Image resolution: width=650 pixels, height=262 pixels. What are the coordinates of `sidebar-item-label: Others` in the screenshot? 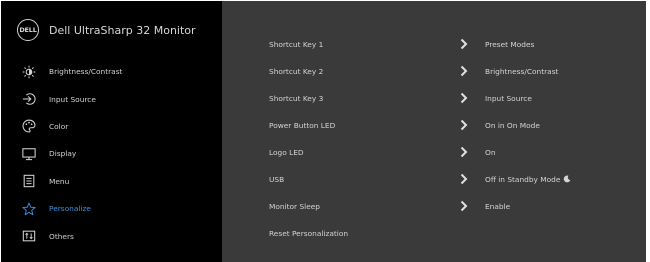 It's located at (61, 236).